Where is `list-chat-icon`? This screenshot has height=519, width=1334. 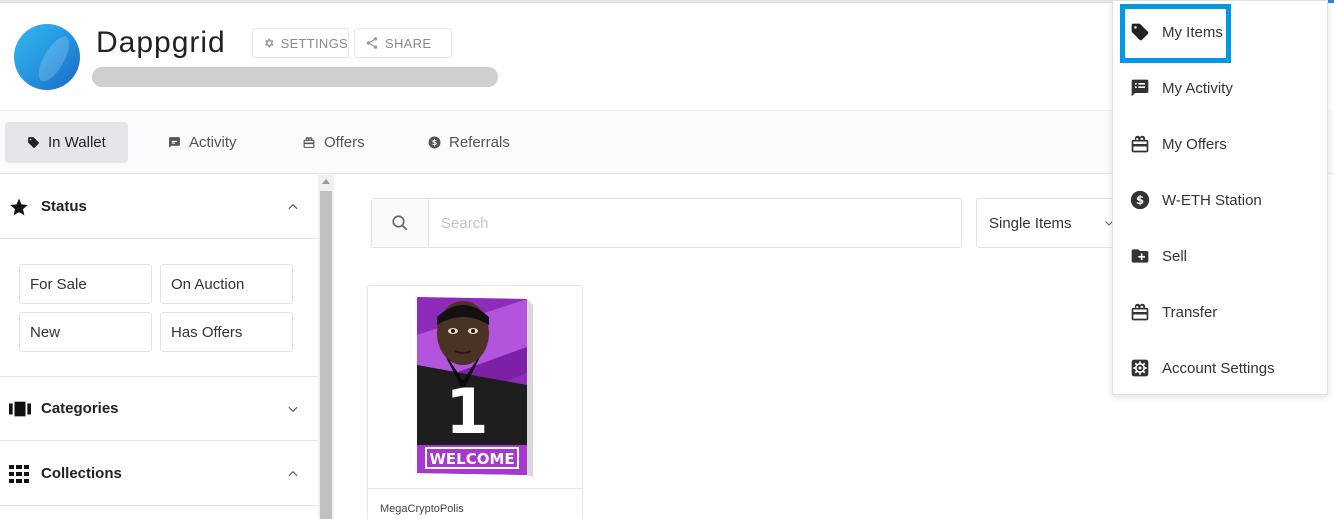 list-chat-icon is located at coordinates (1140, 88).